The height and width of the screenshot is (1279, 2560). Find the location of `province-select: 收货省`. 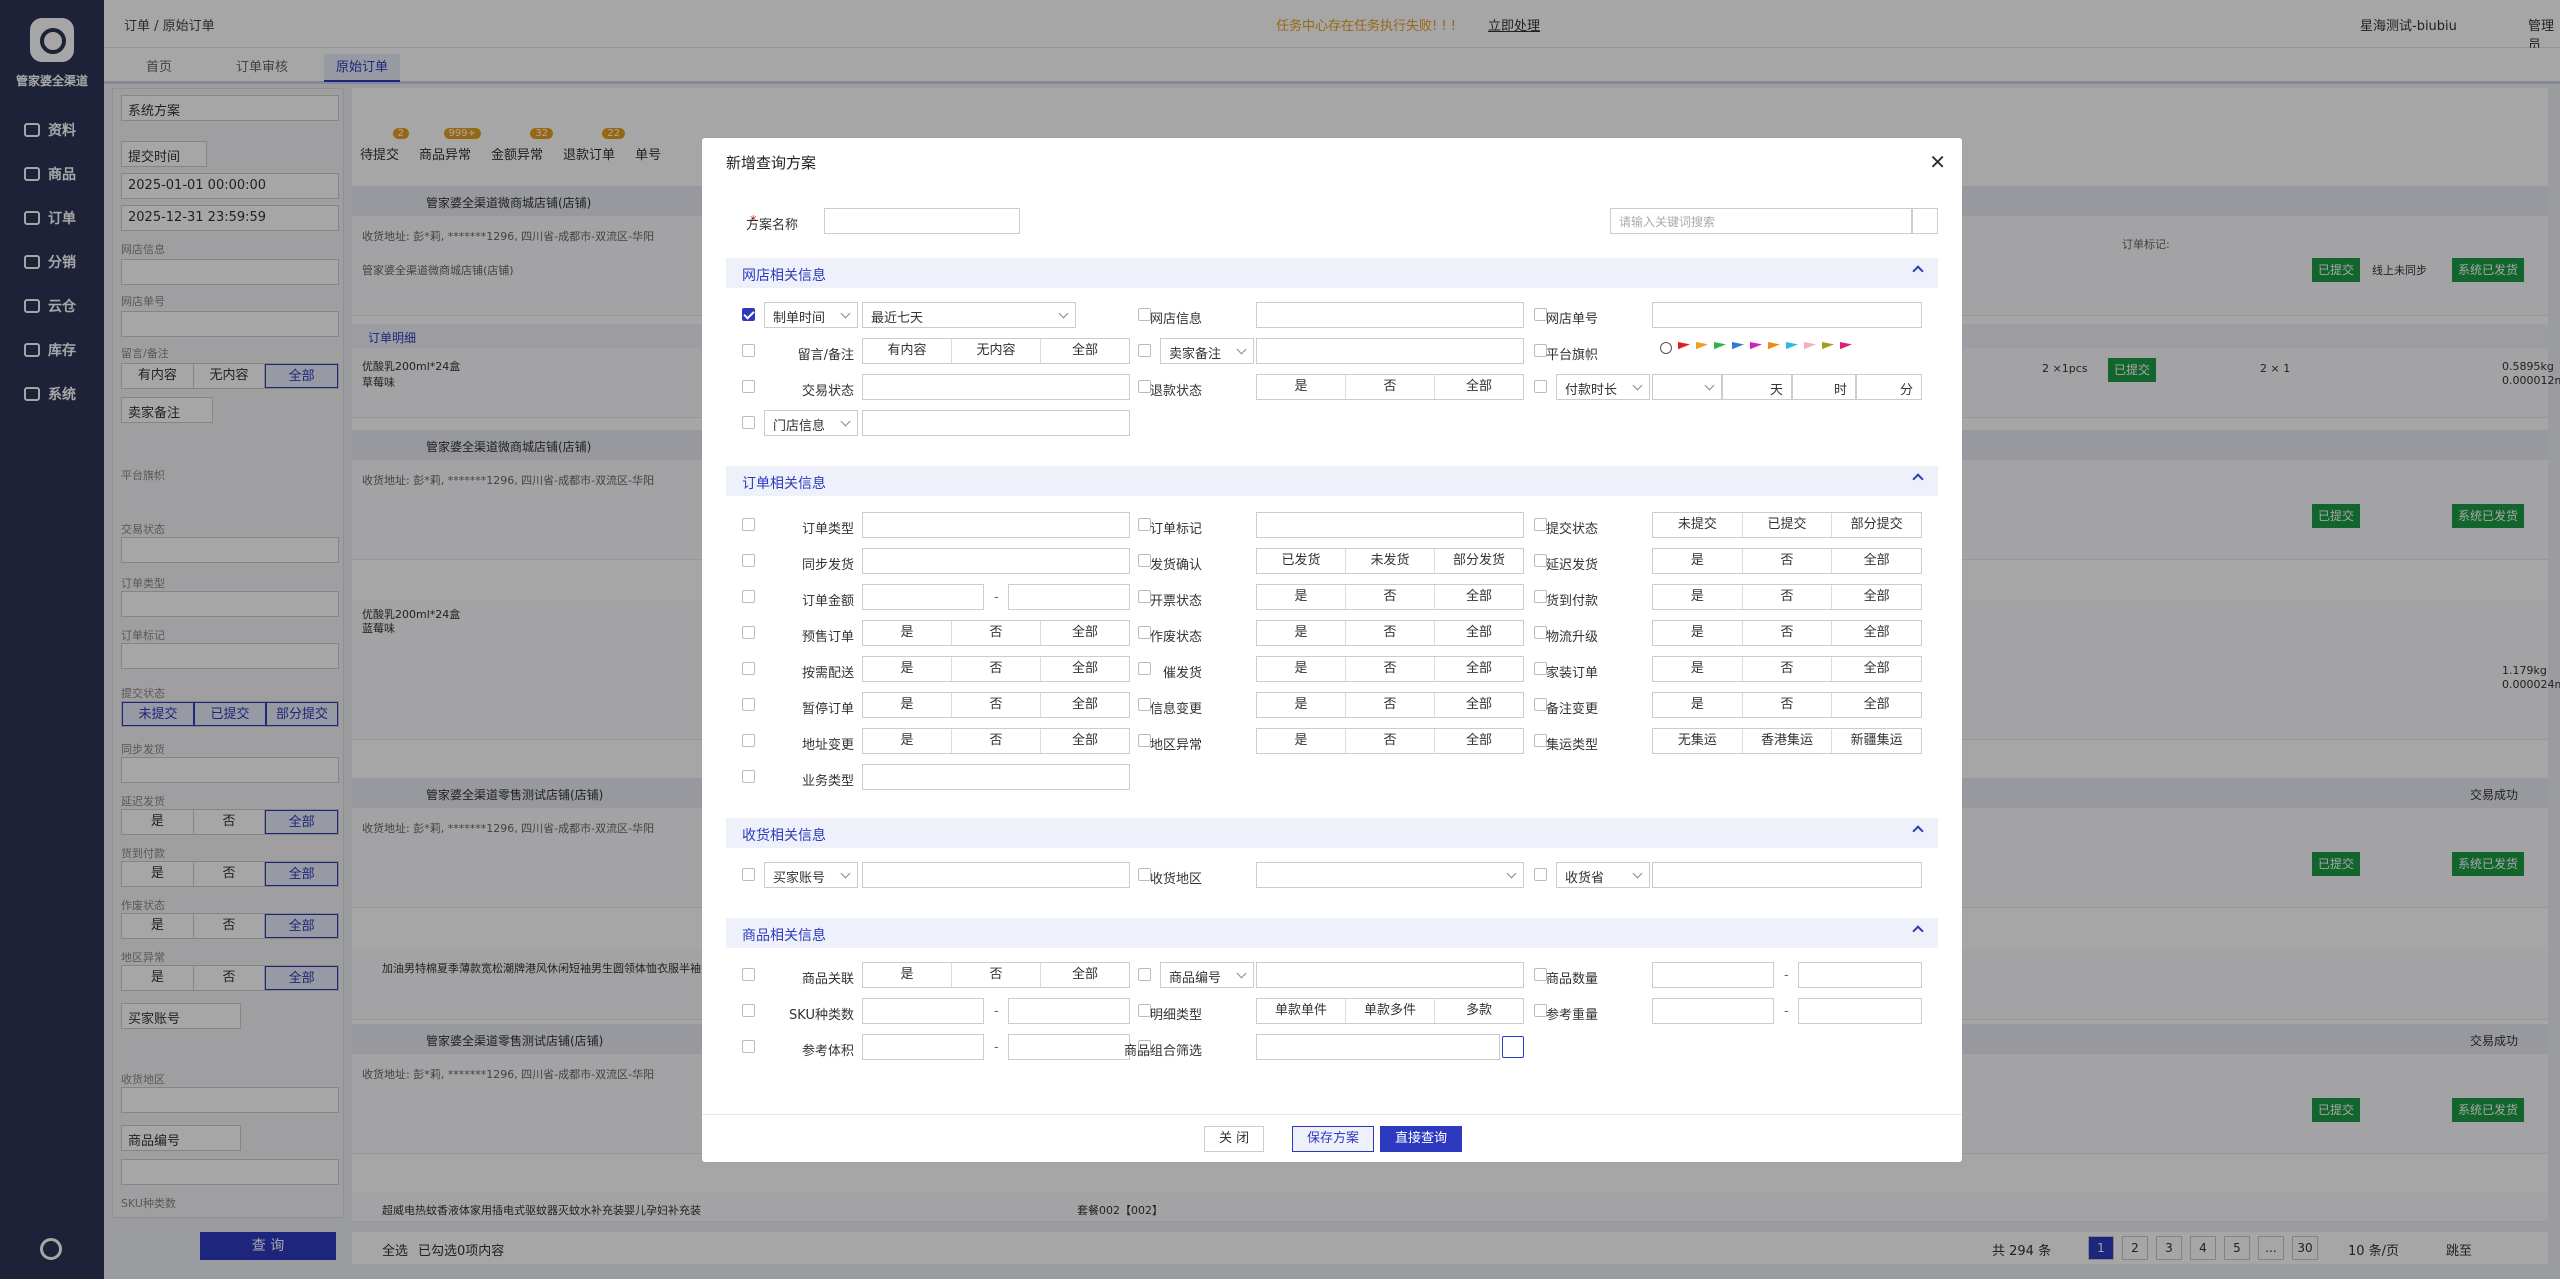

province-select: 收货省 is located at coordinates (1603, 875).